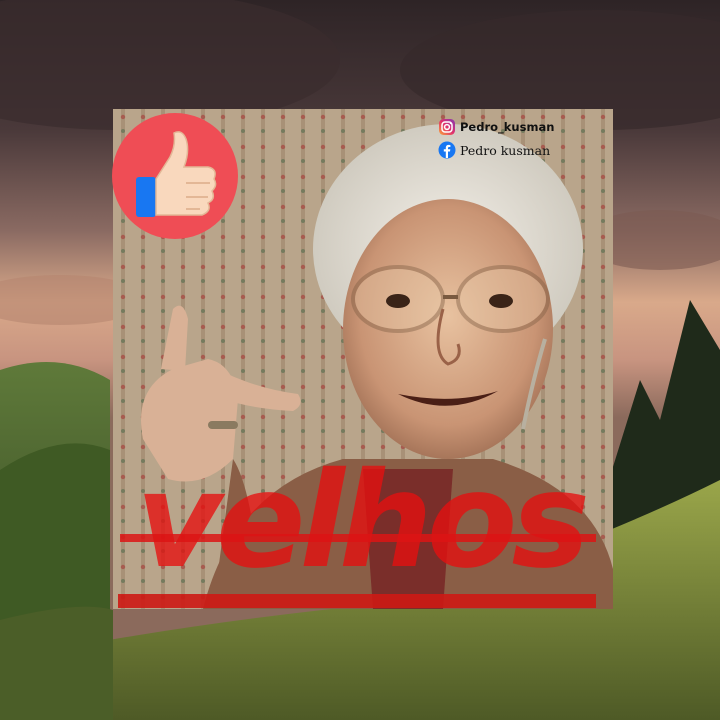 The height and width of the screenshot is (720, 720). I want to click on caption-underline-bar, so click(357, 601).